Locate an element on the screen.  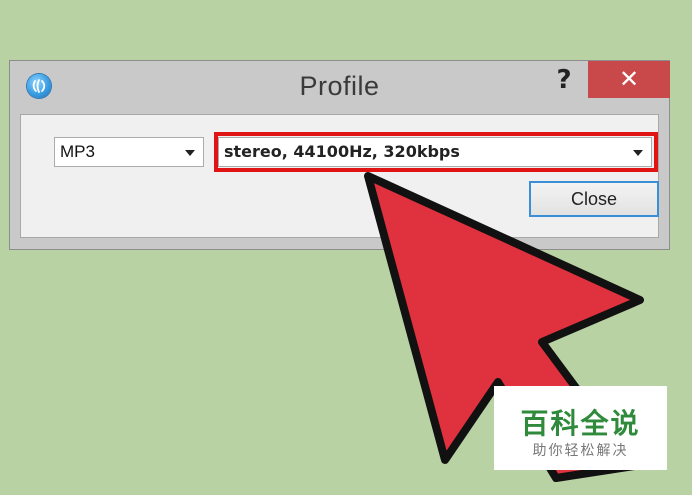
watermark: 百科全说 助你轻松解决 is located at coordinates (580, 428).